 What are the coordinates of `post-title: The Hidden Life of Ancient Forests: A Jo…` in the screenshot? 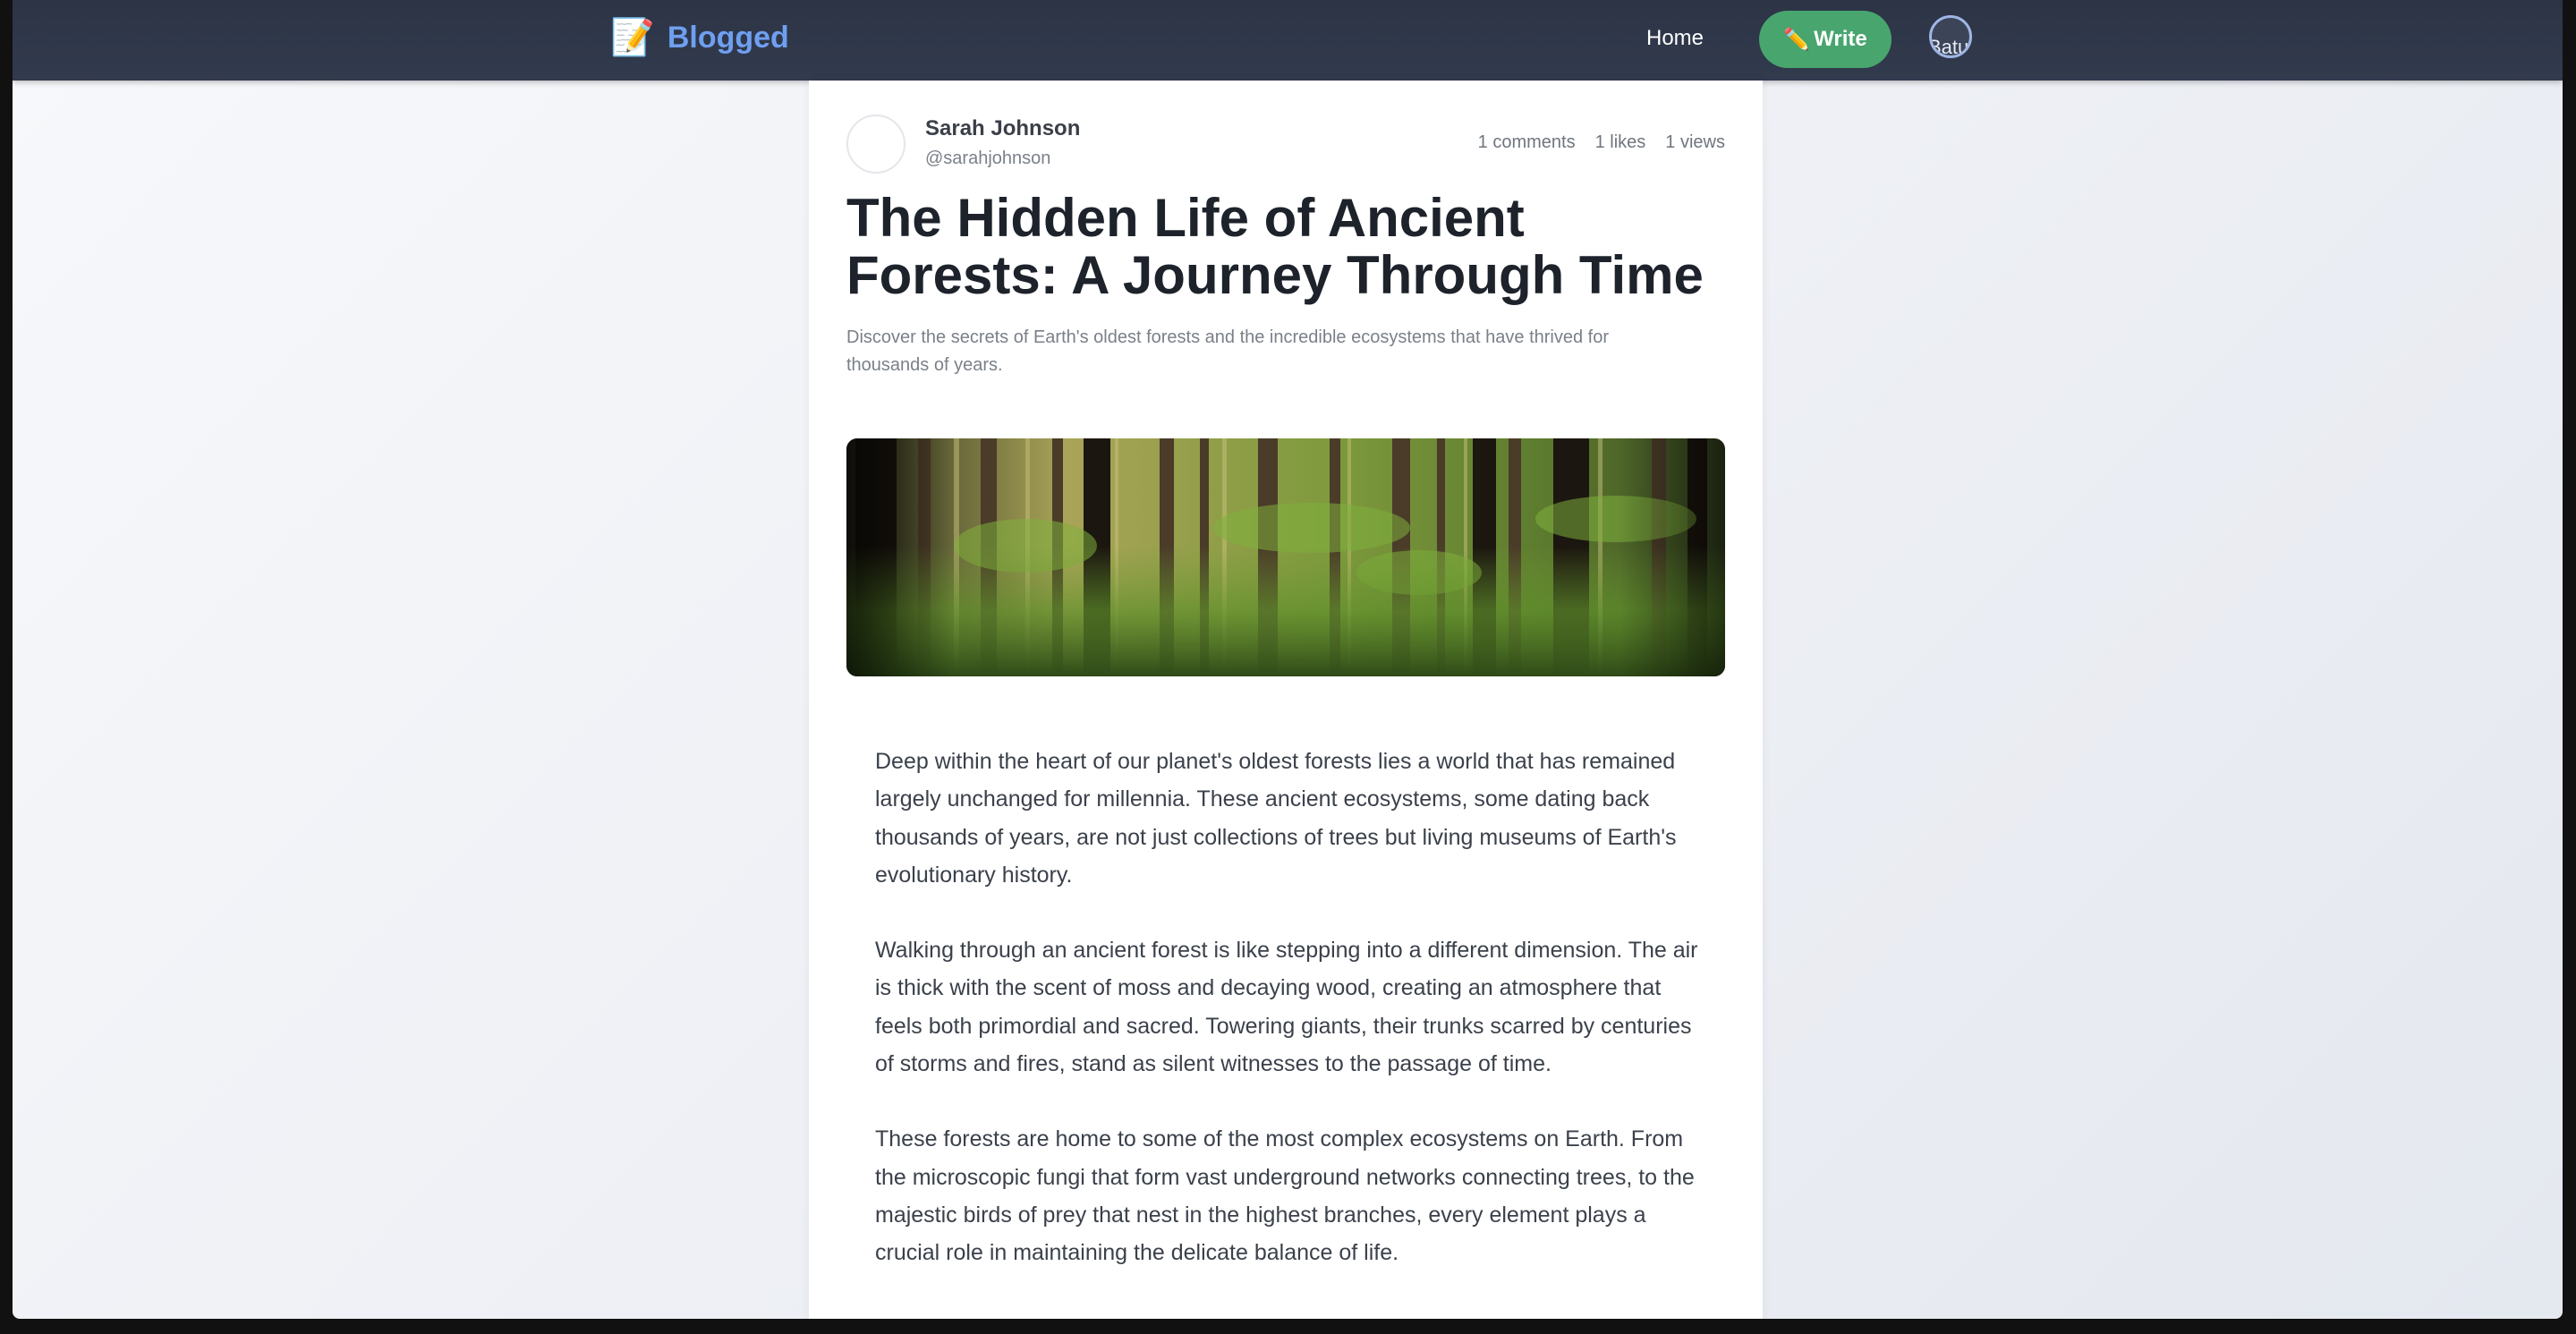 It's located at (1275, 246).